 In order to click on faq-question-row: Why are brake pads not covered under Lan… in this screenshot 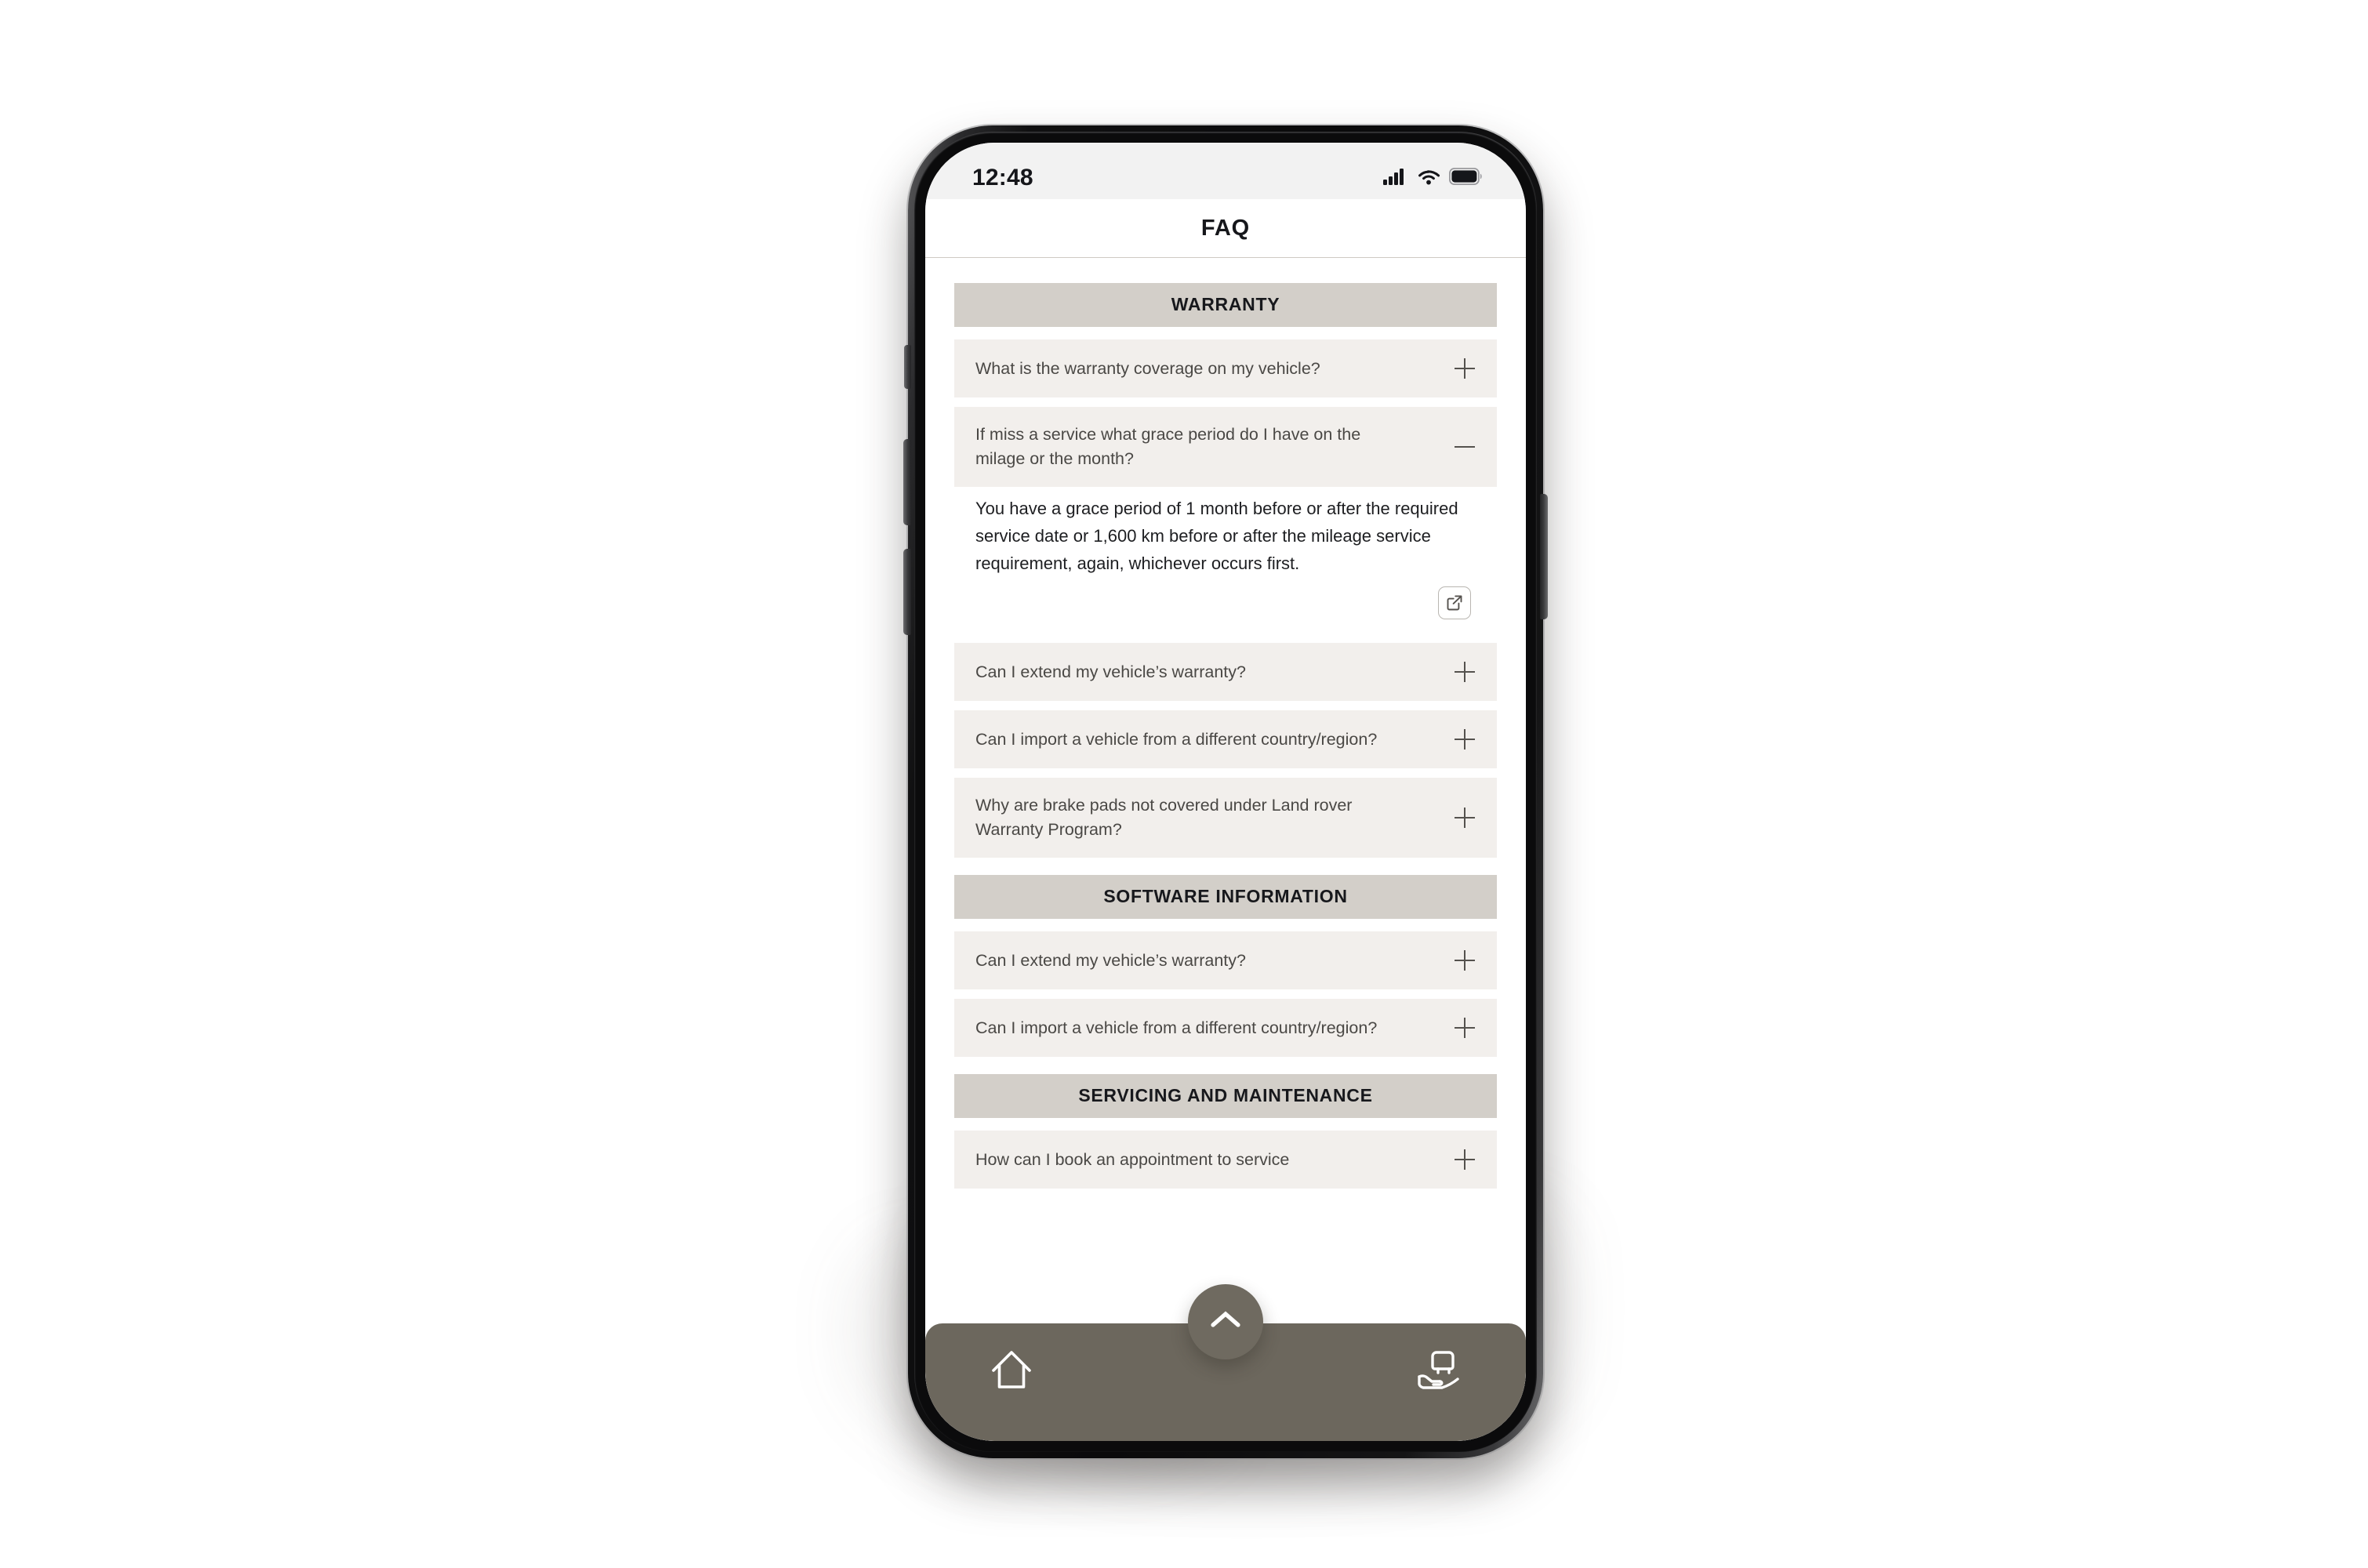, I will do `click(1225, 818)`.